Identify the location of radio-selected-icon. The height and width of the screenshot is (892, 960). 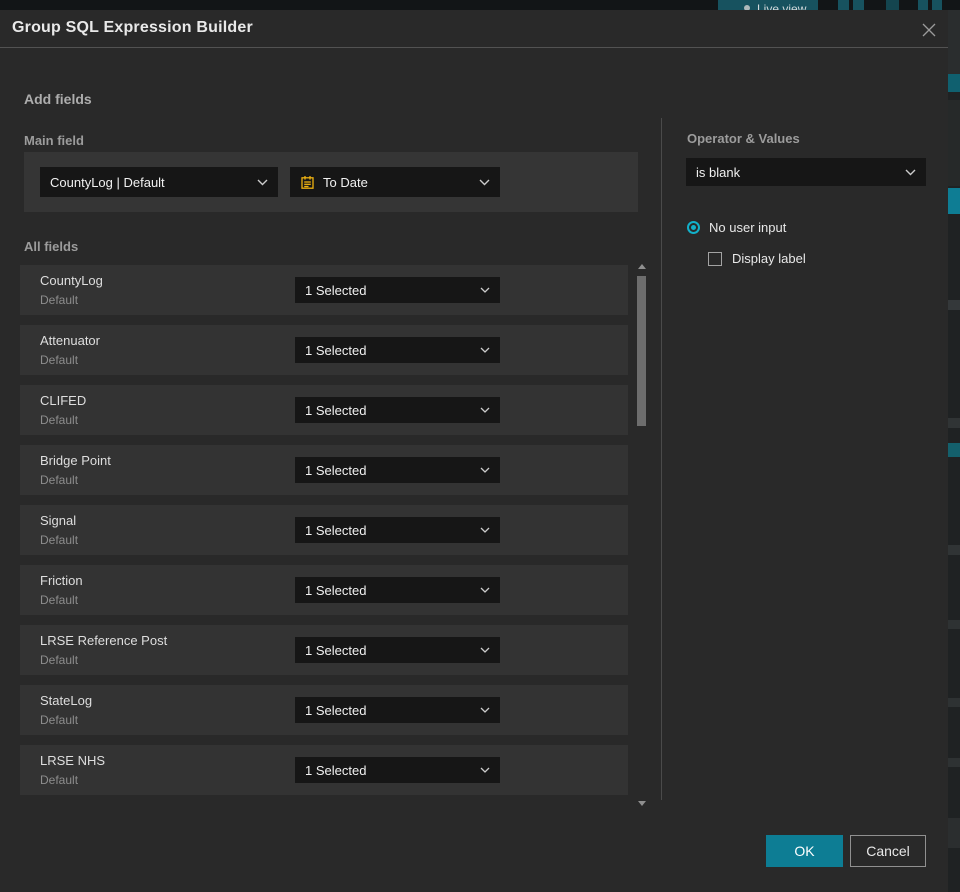
(693, 227).